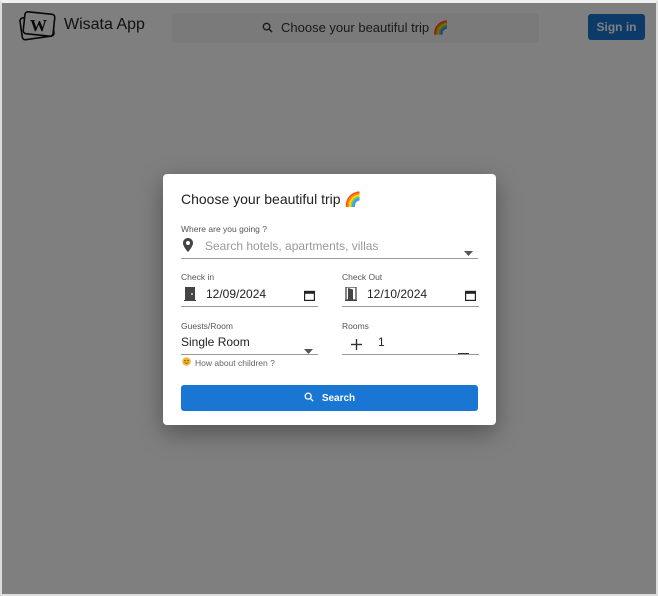 This screenshot has width=658, height=596. Describe the element at coordinates (356, 346) in the screenshot. I see `plus-icon` at that location.